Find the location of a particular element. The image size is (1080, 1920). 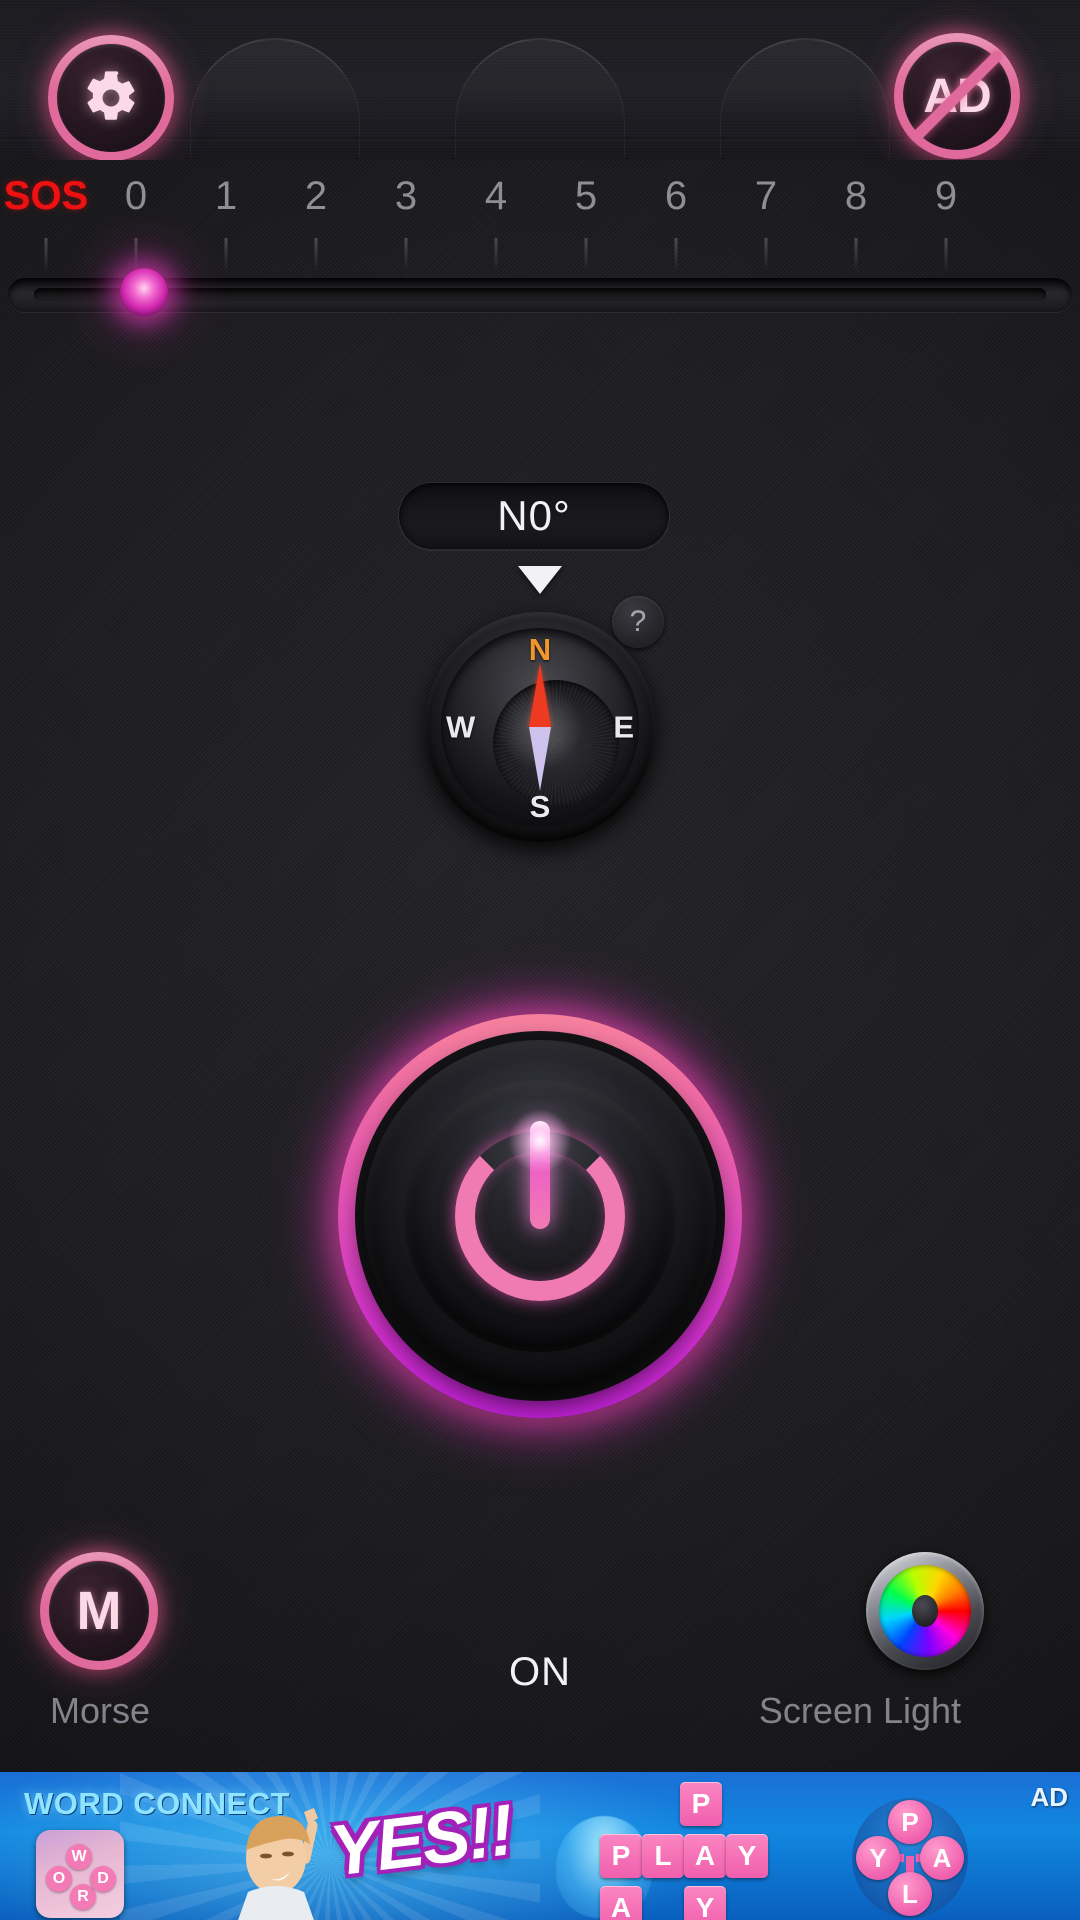

ad-puzzle-node: Y is located at coordinates (878, 1858).